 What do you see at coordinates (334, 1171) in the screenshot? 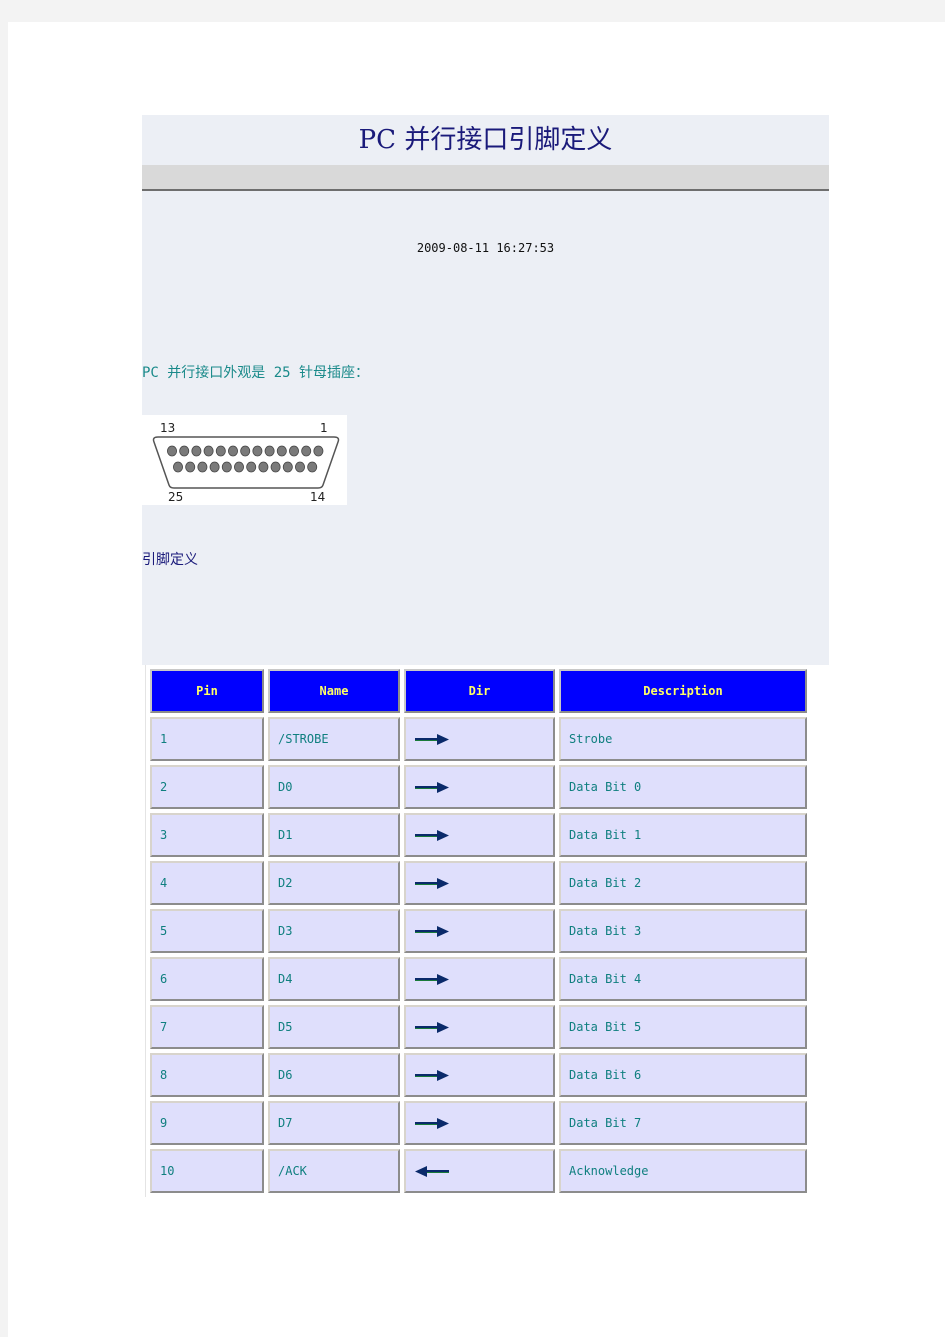
I see `cell-name: /ACK` at bounding box center [334, 1171].